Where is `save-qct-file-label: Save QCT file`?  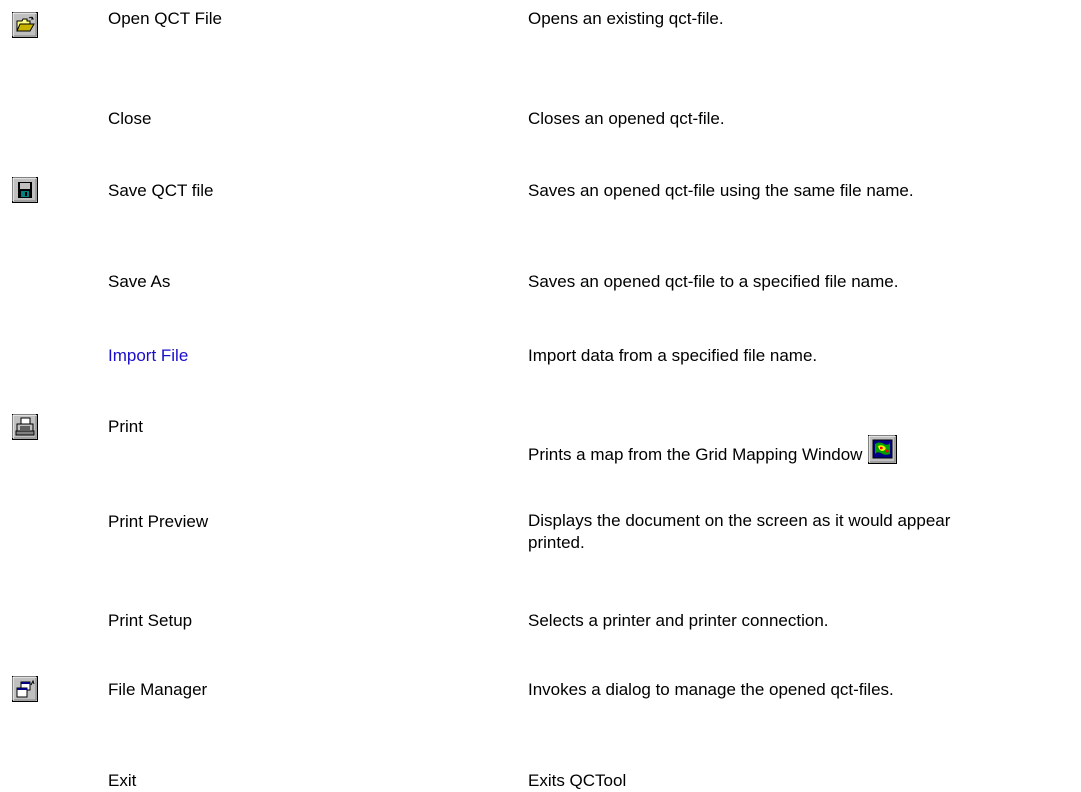
save-qct-file-label: Save QCT file is located at coordinates (161, 191).